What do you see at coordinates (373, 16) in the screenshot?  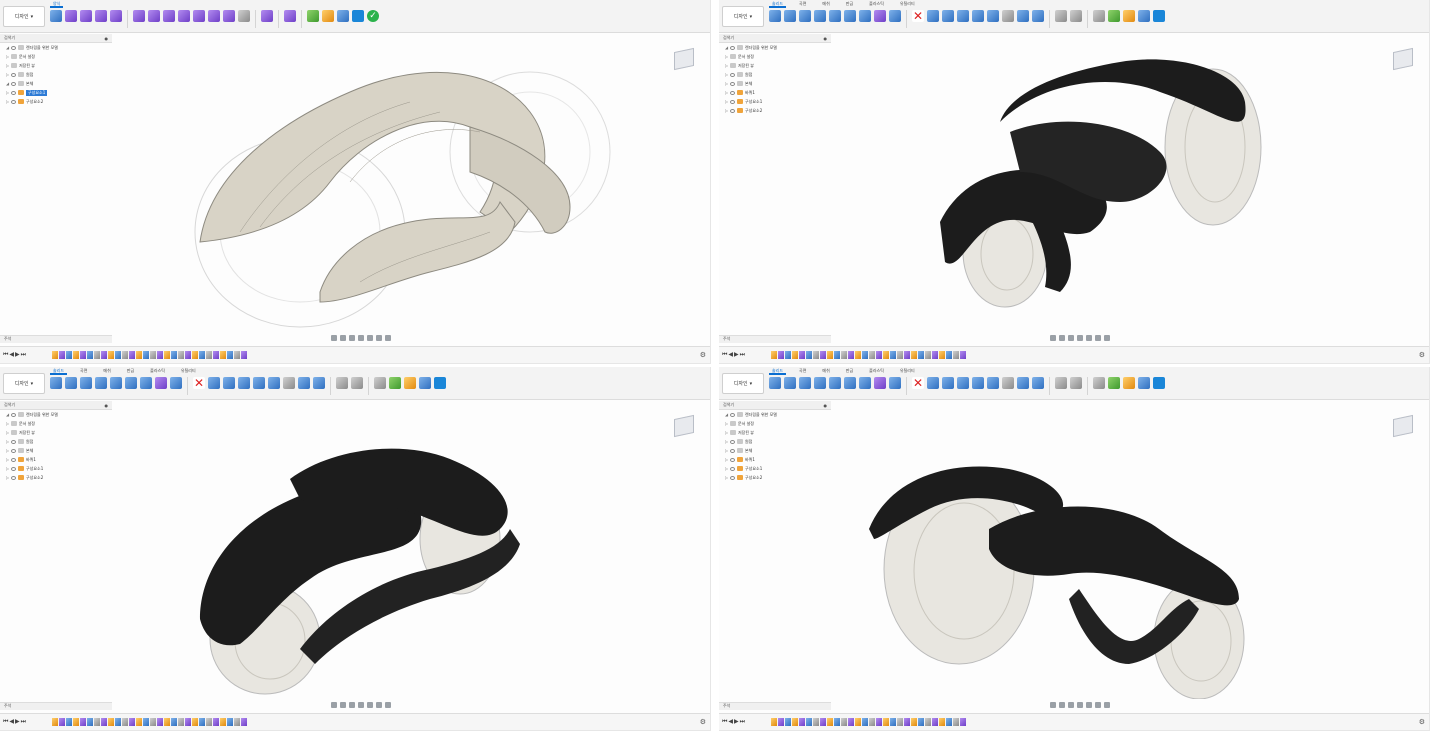 I see `finish-form-icon: ✓` at bounding box center [373, 16].